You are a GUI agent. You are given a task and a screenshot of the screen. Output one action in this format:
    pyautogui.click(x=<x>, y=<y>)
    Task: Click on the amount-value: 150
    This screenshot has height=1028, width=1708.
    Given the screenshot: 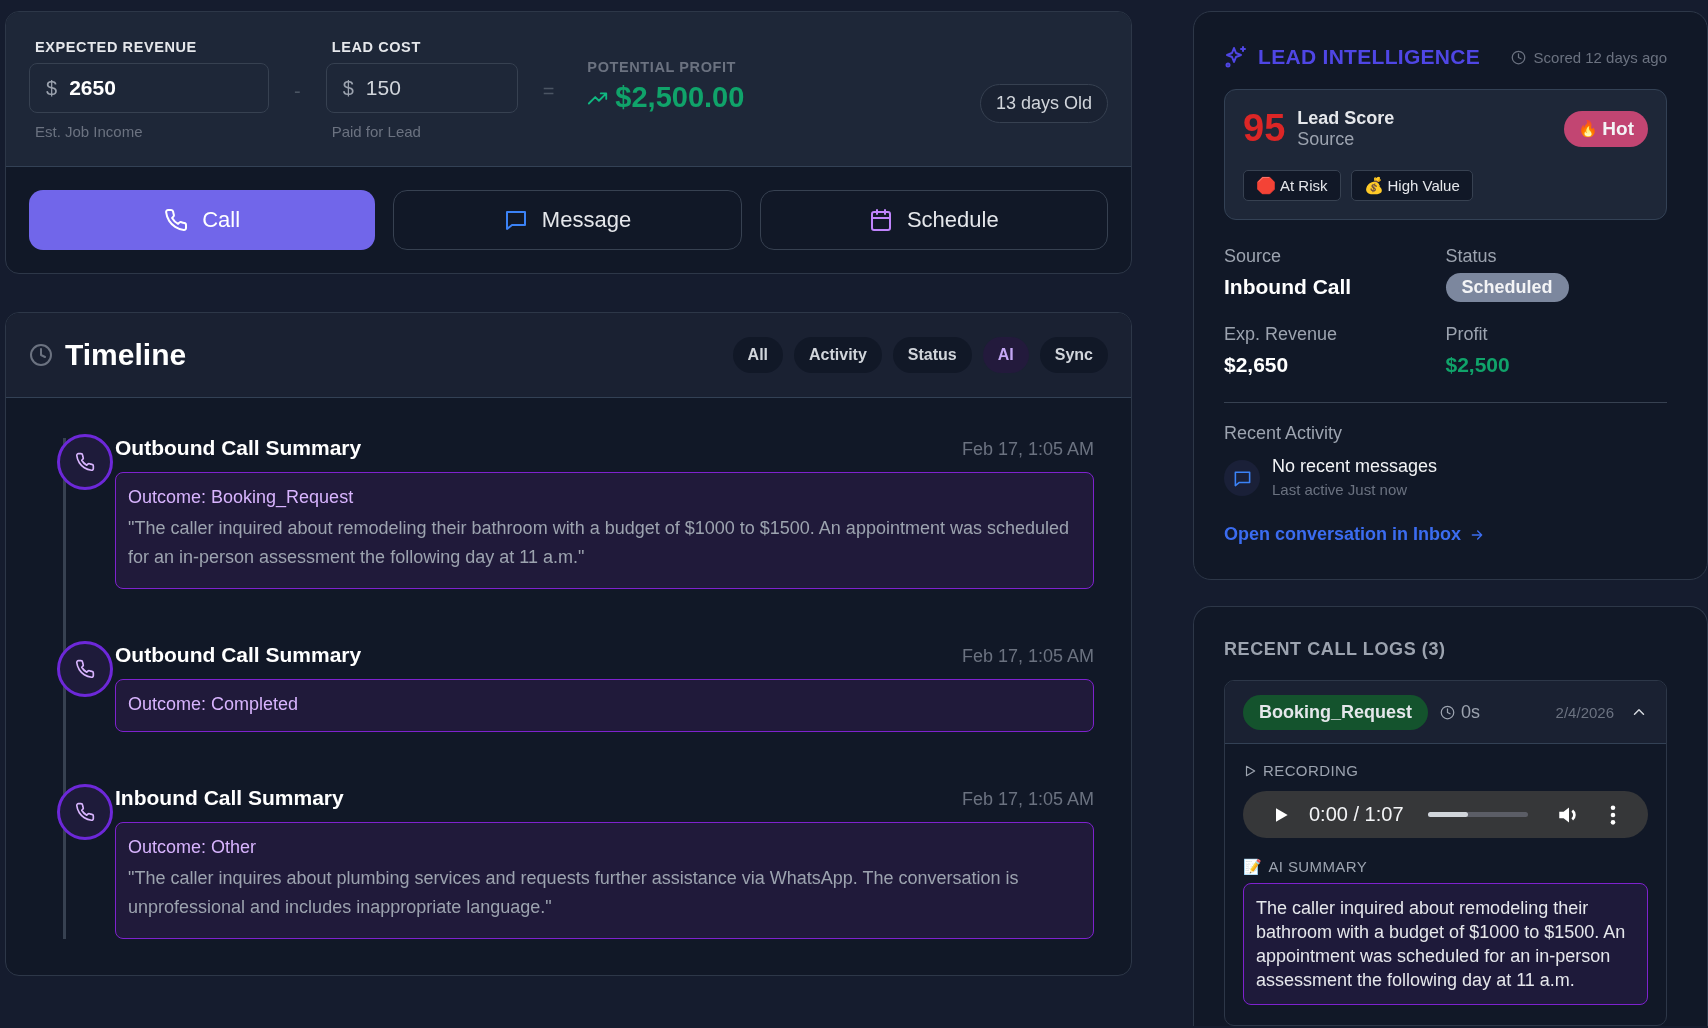 What is the action you would take?
    pyautogui.click(x=383, y=88)
    